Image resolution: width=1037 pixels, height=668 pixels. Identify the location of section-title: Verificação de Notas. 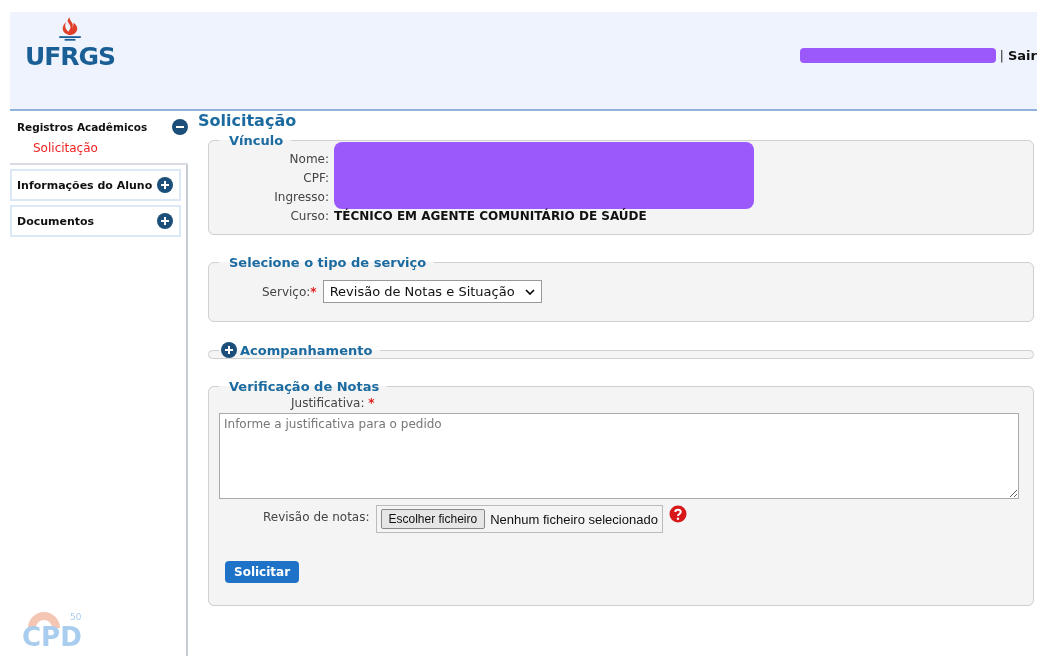
(304, 386).